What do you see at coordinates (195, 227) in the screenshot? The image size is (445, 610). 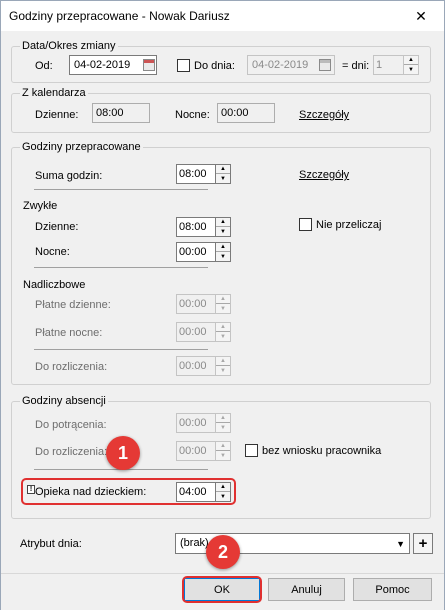 I see `zwykle-dzienne-value: 08:00` at bounding box center [195, 227].